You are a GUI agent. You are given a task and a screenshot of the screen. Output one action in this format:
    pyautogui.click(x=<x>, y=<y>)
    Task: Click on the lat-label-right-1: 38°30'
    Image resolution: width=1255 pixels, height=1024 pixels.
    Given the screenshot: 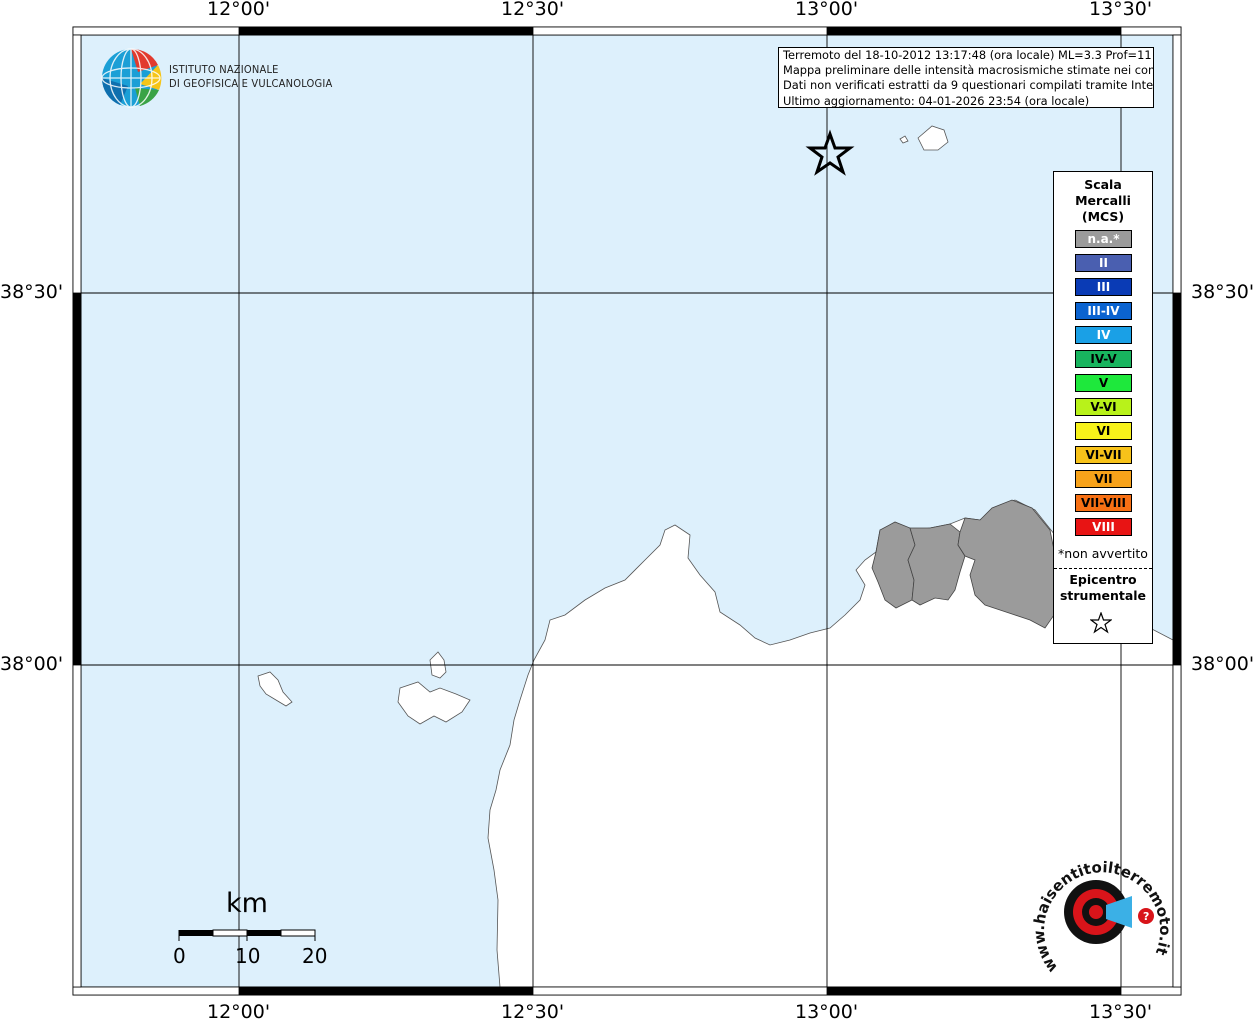 What is the action you would take?
    pyautogui.click(x=1223, y=292)
    